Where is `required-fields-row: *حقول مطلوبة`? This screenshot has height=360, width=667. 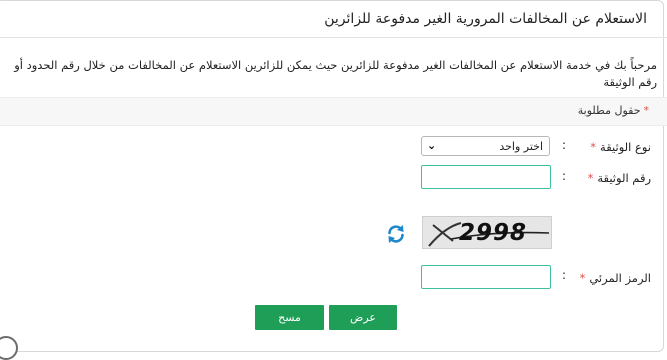
required-fields-row: *حقول مطلوبة is located at coordinates (333, 111).